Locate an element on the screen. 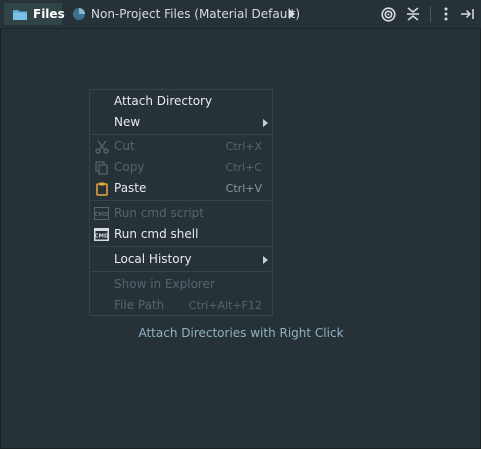  menu-item-label: File Path is located at coordinates (139, 305).